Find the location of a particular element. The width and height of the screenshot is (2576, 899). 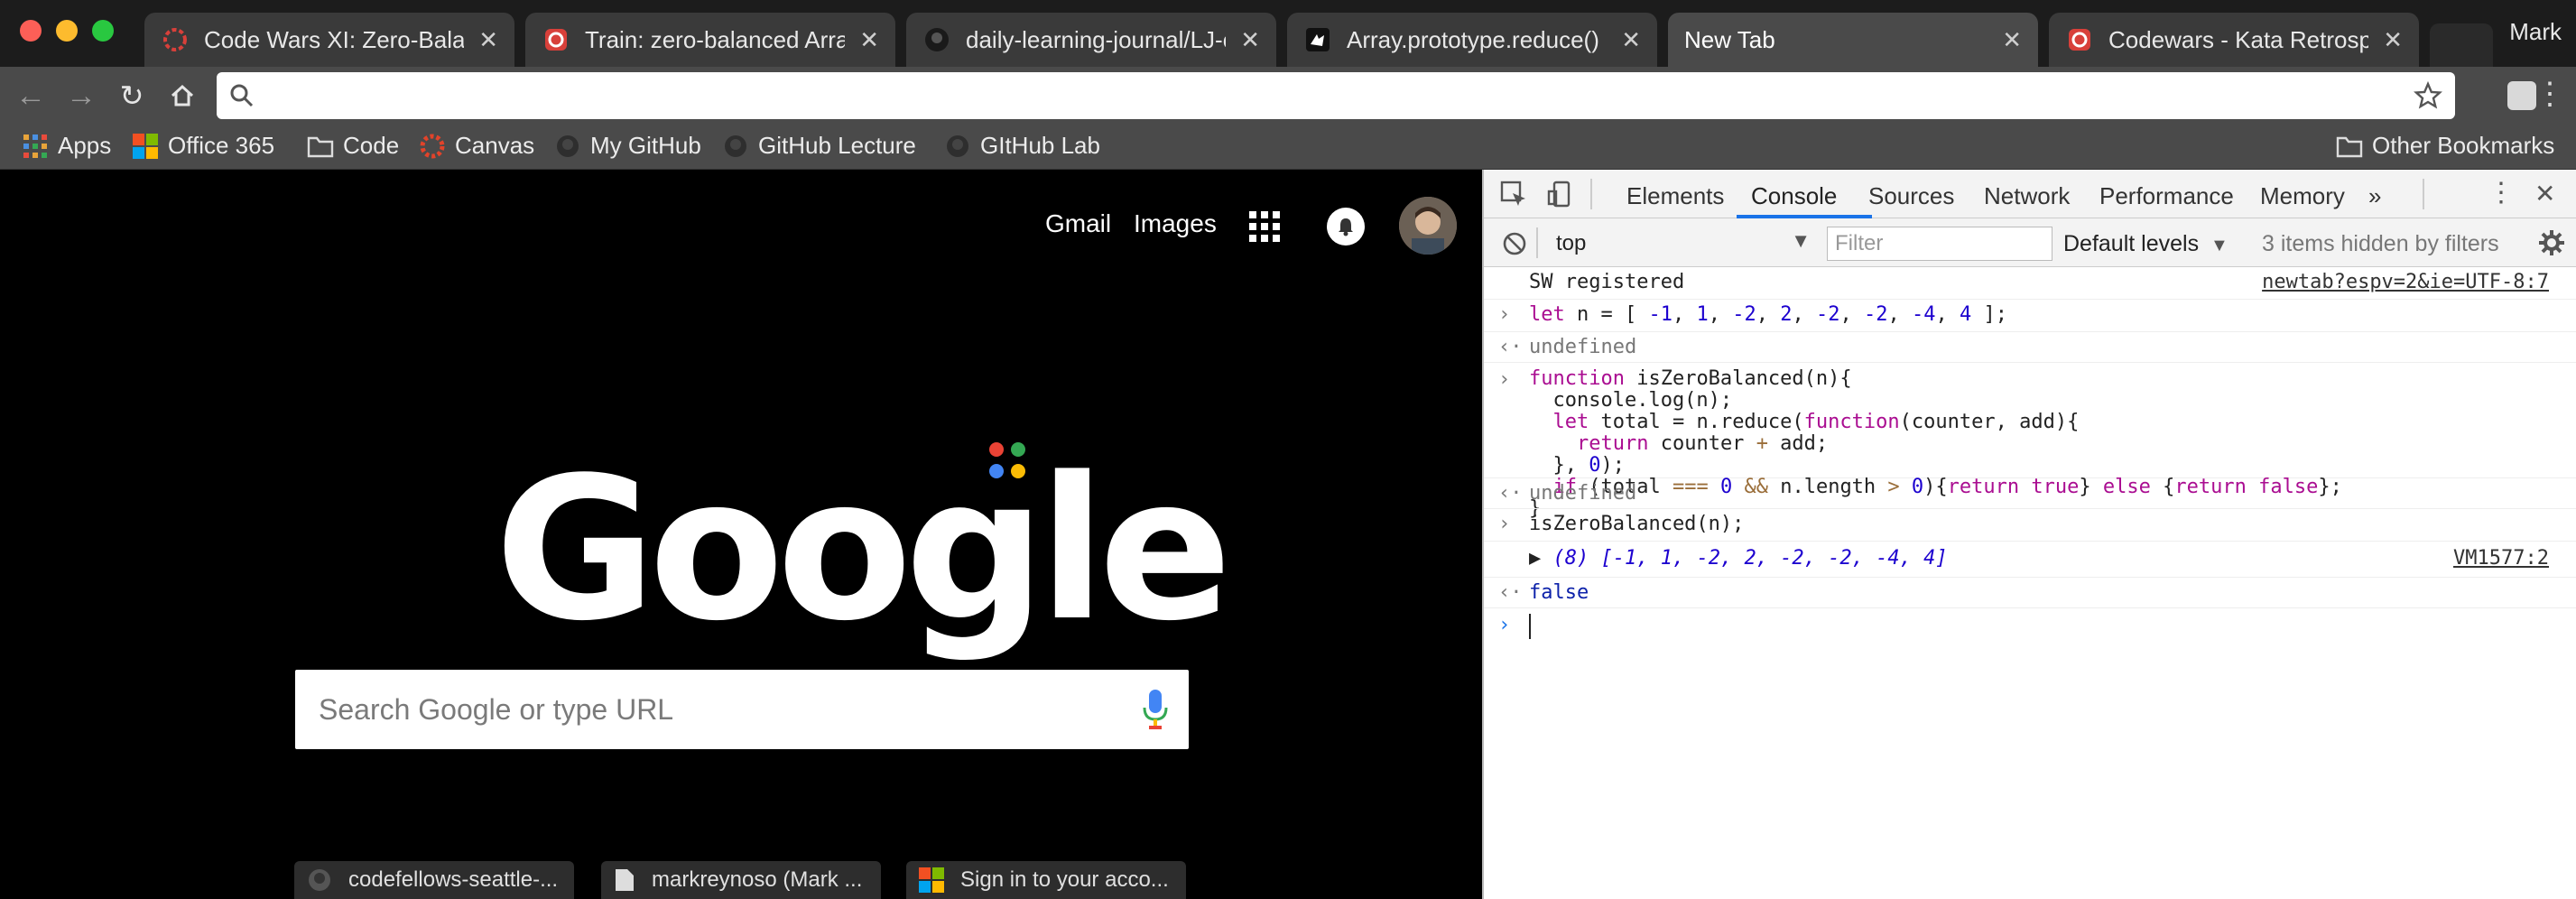

tab-array-reduce-mdn: Array.prototype.reduce() - ✕ is located at coordinates (1472, 40).